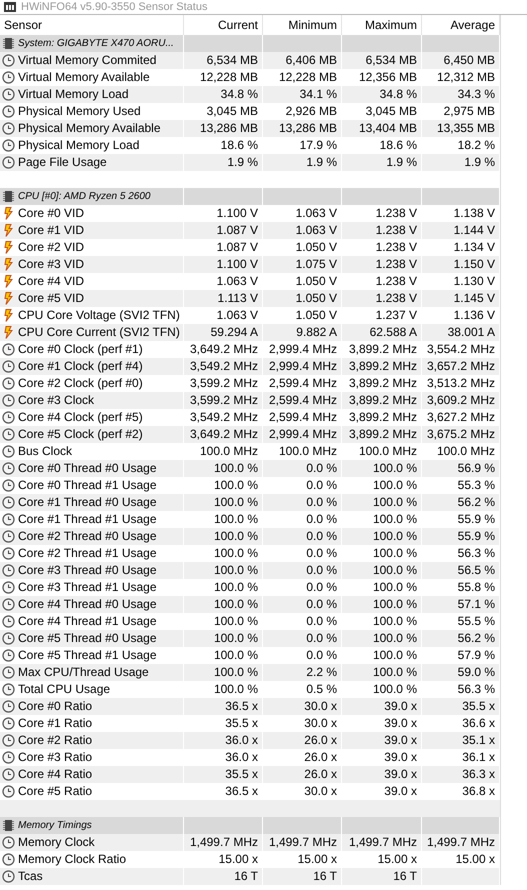 The height and width of the screenshot is (890, 527). I want to click on sensor-row: Max CPU/Thread Usage 100.0 % 2.2 % 100.0 % 59.0 %, so click(250, 672).